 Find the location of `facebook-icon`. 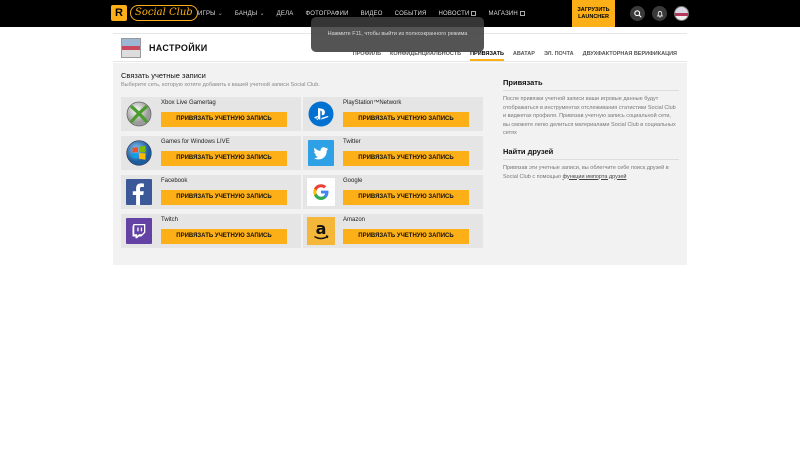

facebook-icon is located at coordinates (139, 192).